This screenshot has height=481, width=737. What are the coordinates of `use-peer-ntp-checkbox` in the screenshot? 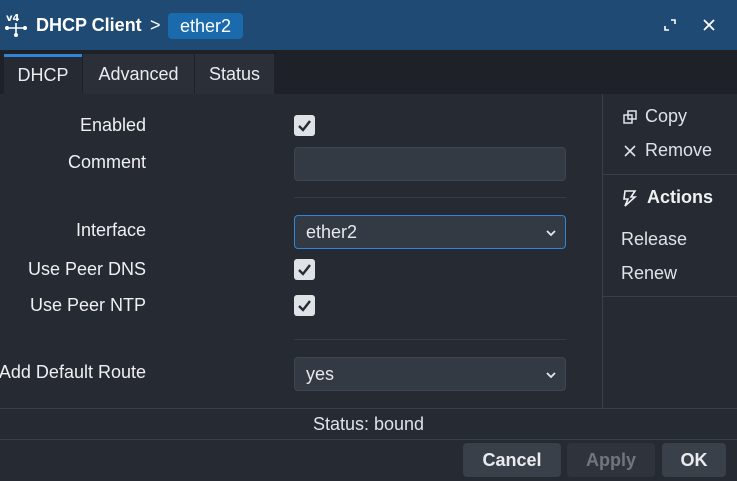 It's located at (304, 305).